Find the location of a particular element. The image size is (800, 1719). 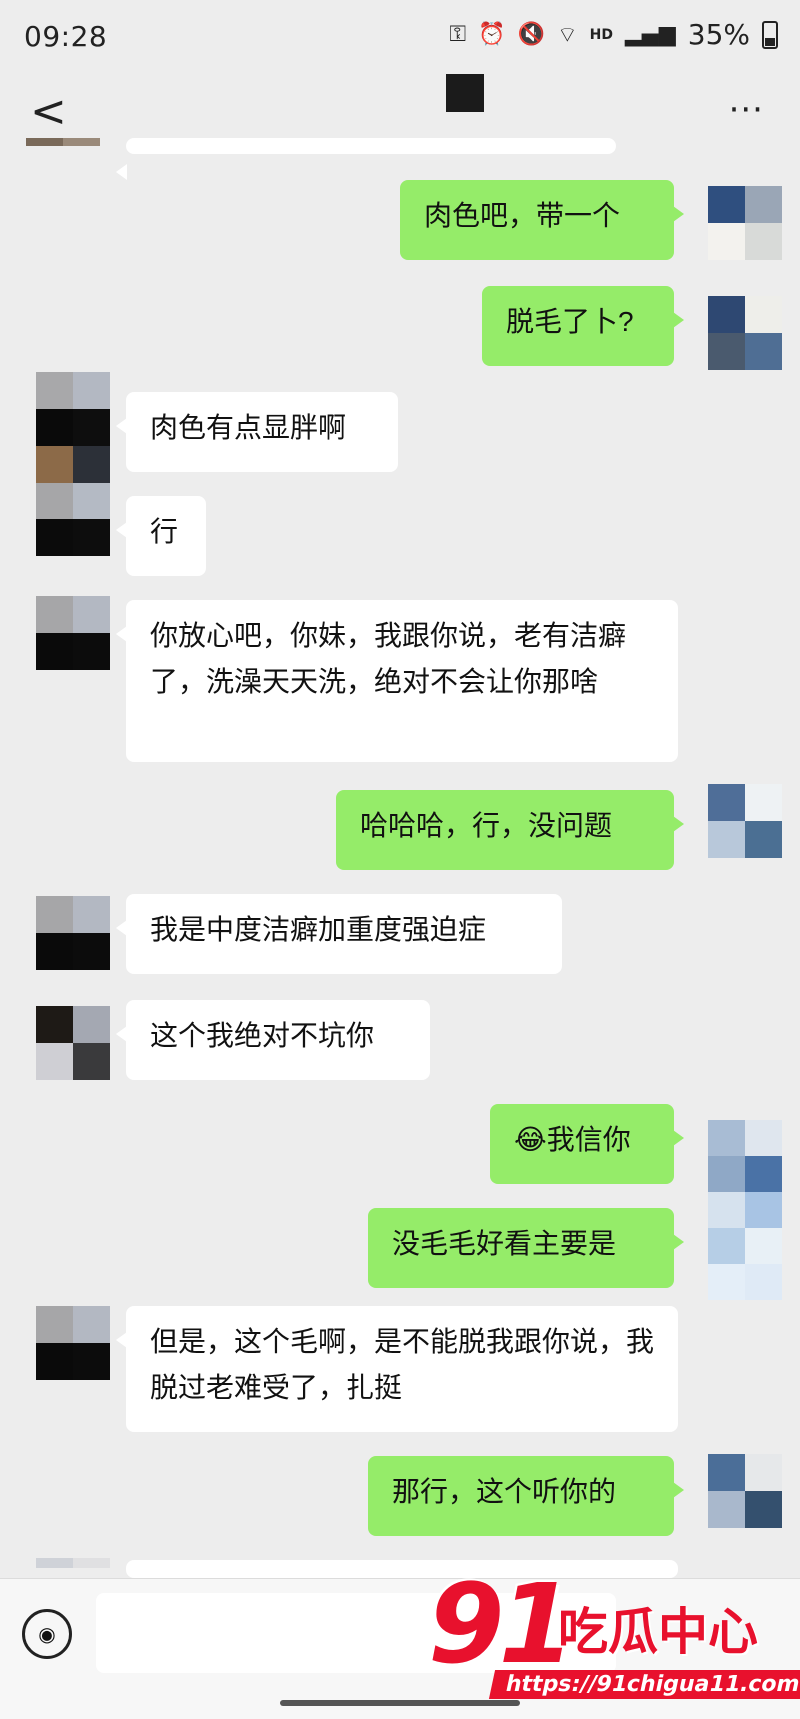

message-bubble-sent: 肉色吧，带一个 is located at coordinates (542, 220).